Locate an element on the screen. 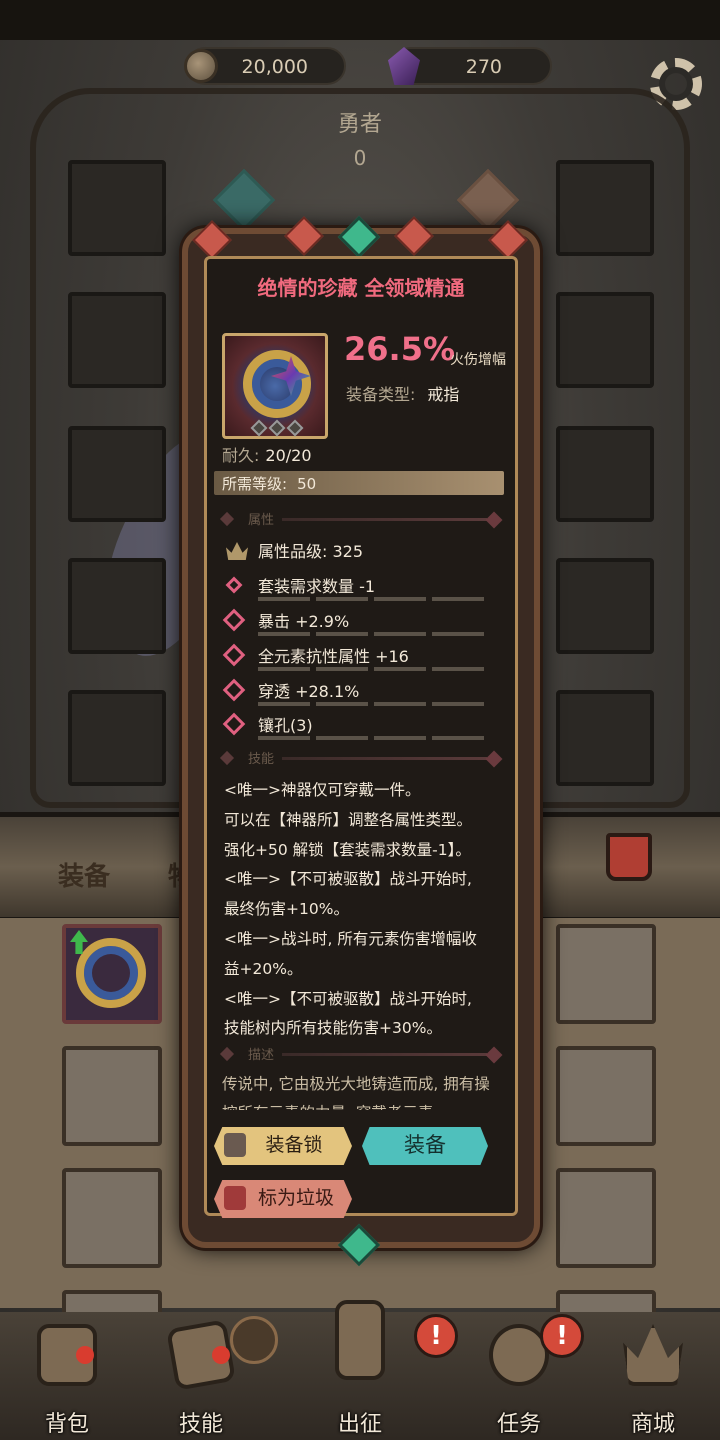 The height and width of the screenshot is (1440, 720). required-level: 所需等级: 50 is located at coordinates (269, 483).